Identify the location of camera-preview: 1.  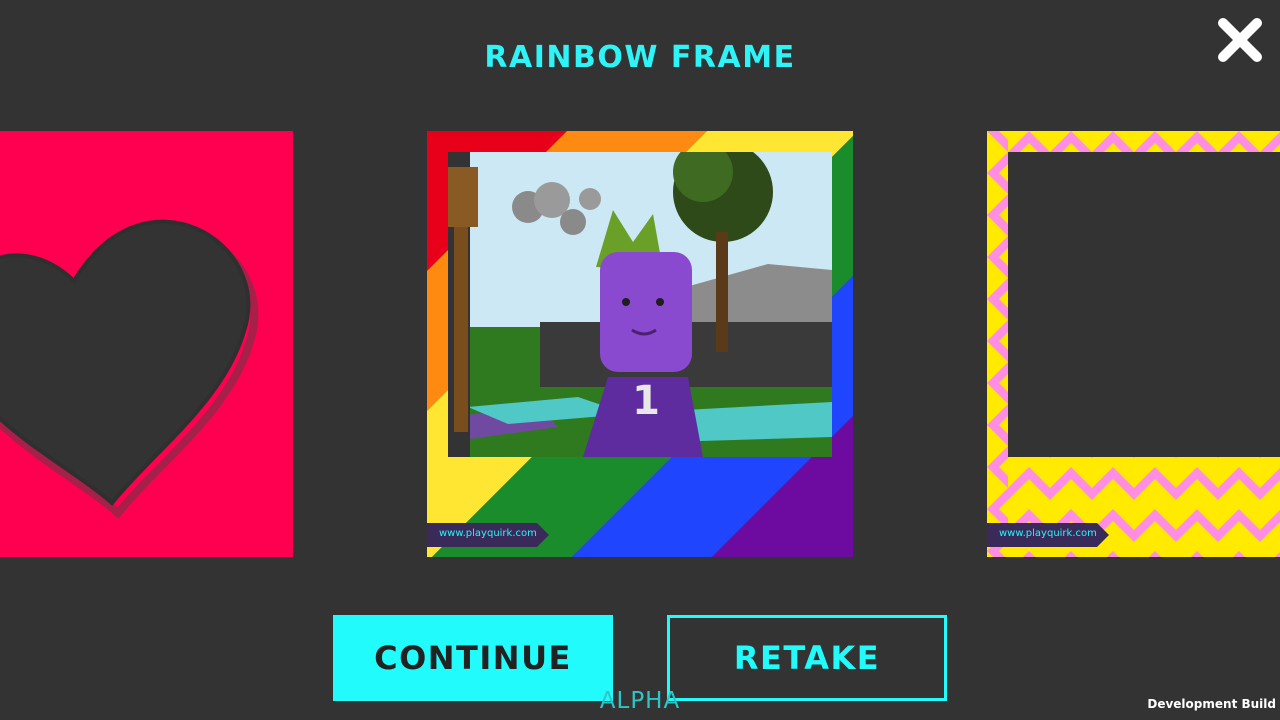
(640, 304).